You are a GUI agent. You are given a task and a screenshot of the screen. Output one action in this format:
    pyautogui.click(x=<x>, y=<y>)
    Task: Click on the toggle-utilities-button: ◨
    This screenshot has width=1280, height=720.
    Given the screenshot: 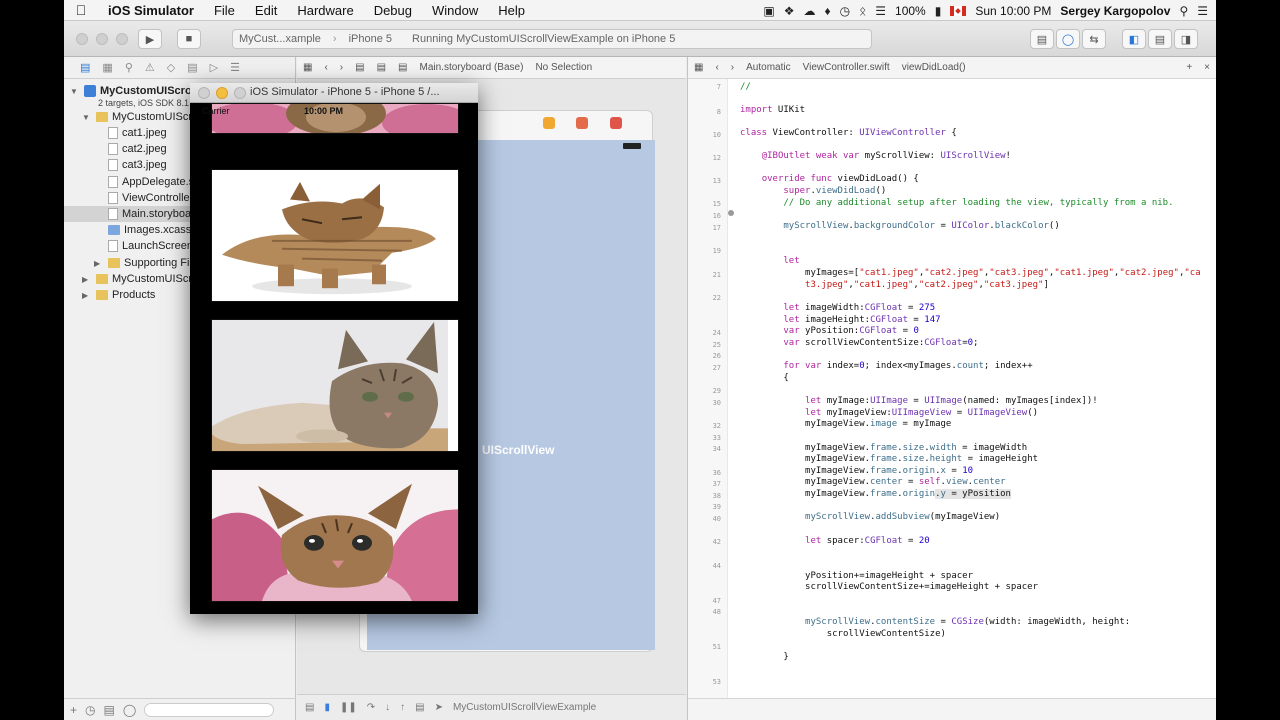 What is the action you would take?
    pyautogui.click(x=1186, y=39)
    